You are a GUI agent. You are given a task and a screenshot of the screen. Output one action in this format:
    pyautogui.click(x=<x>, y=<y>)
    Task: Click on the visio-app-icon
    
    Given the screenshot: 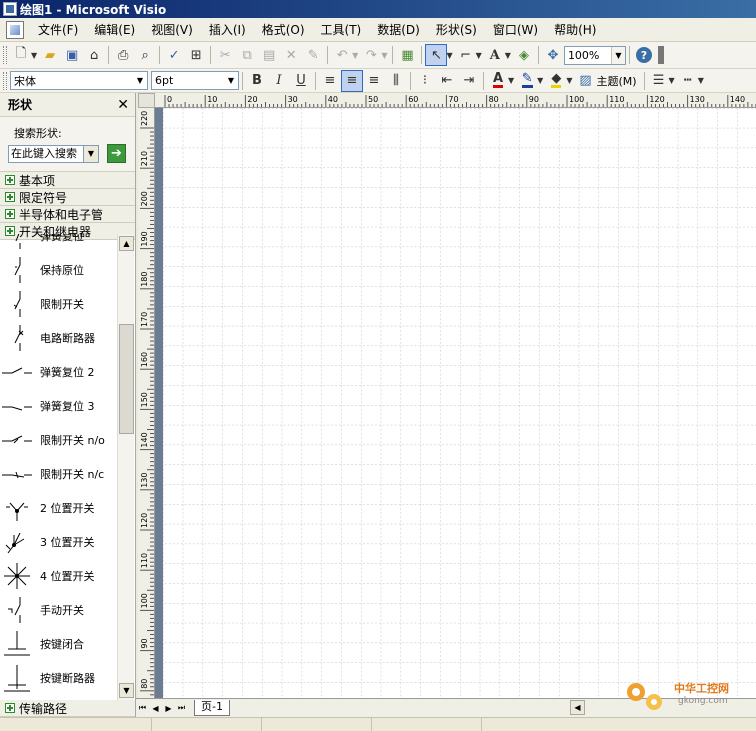 What is the action you would take?
    pyautogui.click(x=10, y=9)
    